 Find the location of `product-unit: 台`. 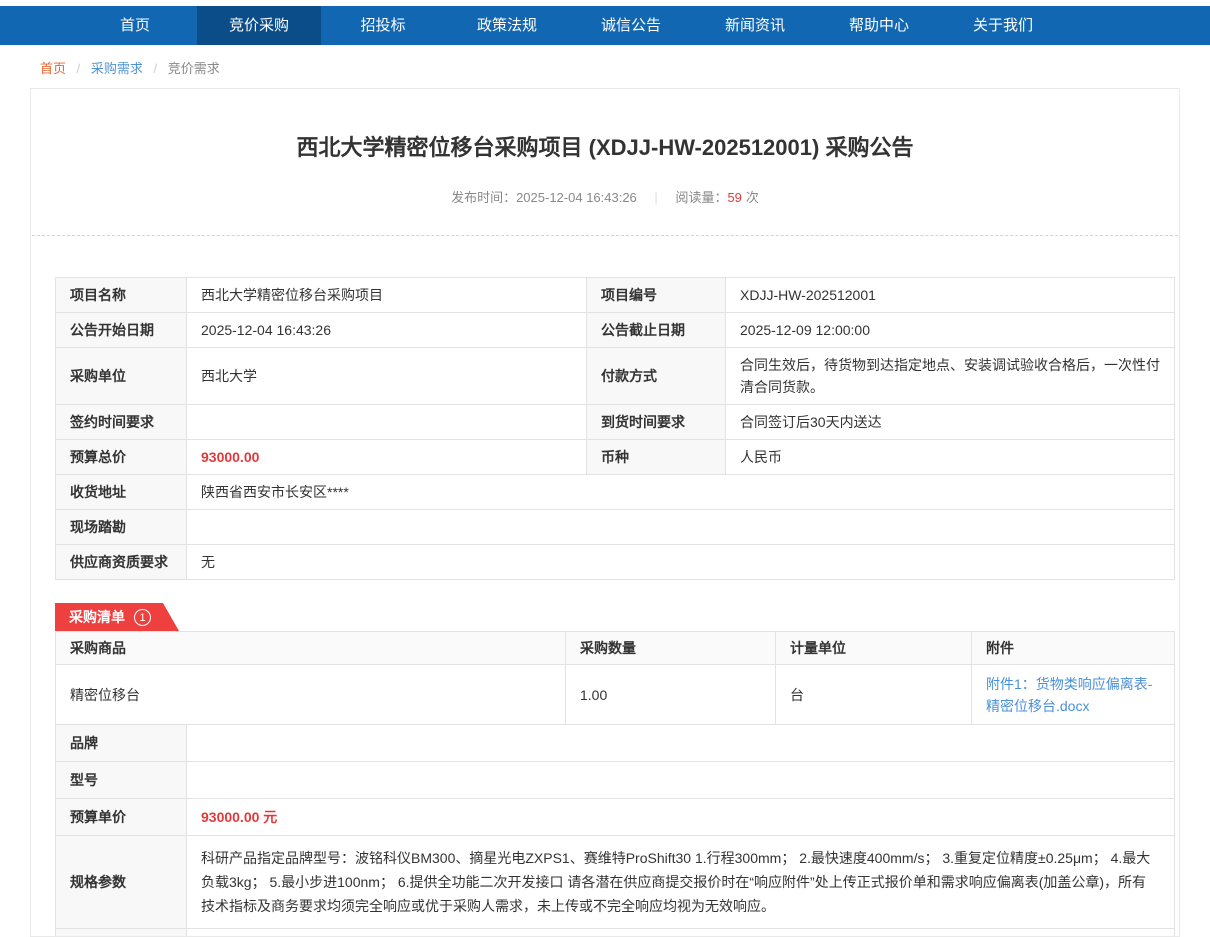

product-unit: 台 is located at coordinates (874, 695).